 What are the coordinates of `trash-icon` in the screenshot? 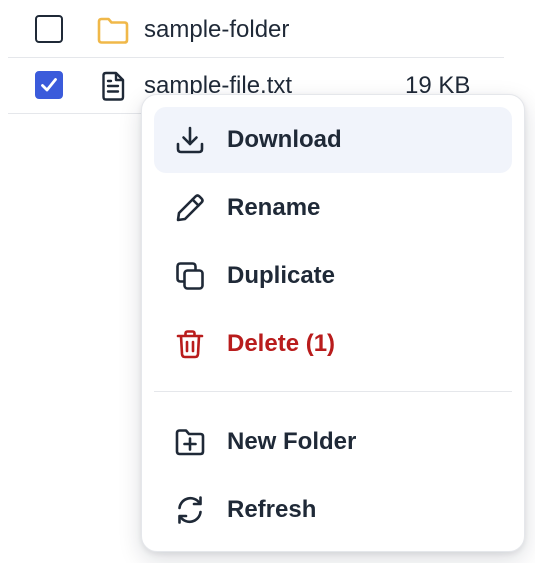 It's located at (190, 344).